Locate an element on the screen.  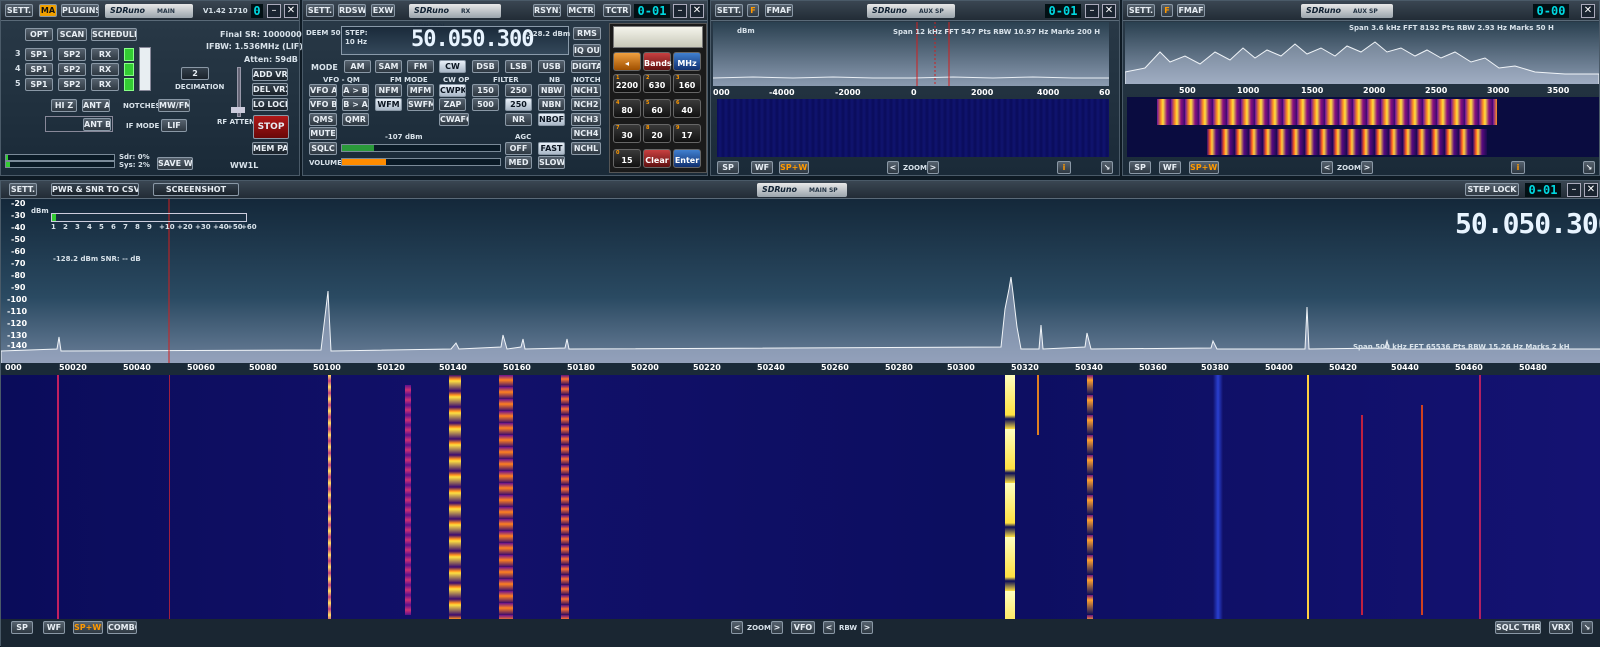
aux1-wf-button: WF is located at coordinates (762, 167).